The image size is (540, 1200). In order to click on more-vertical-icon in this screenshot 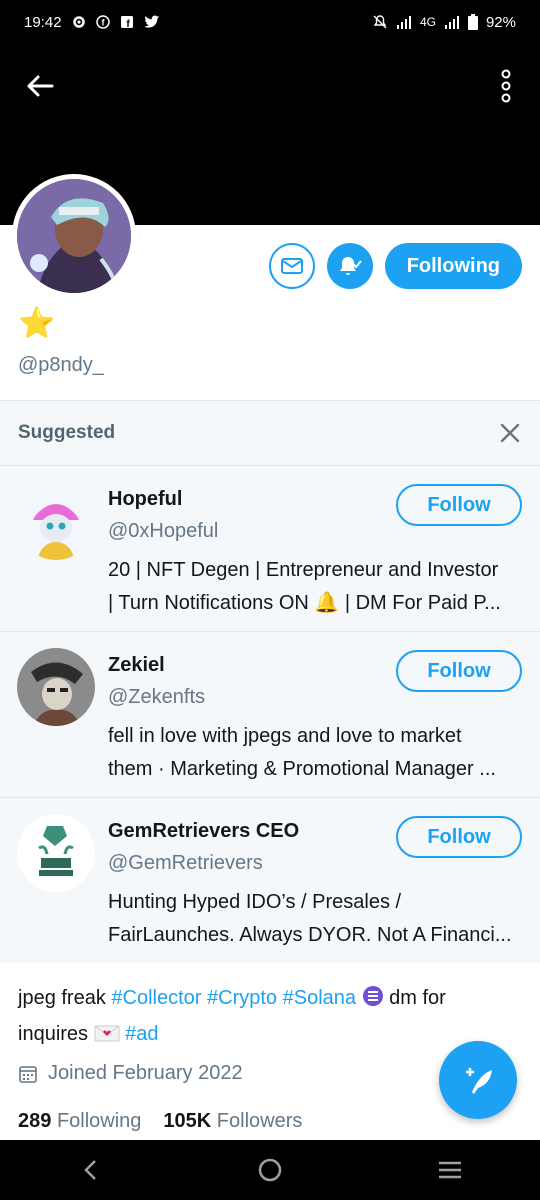, I will do `click(506, 86)`.